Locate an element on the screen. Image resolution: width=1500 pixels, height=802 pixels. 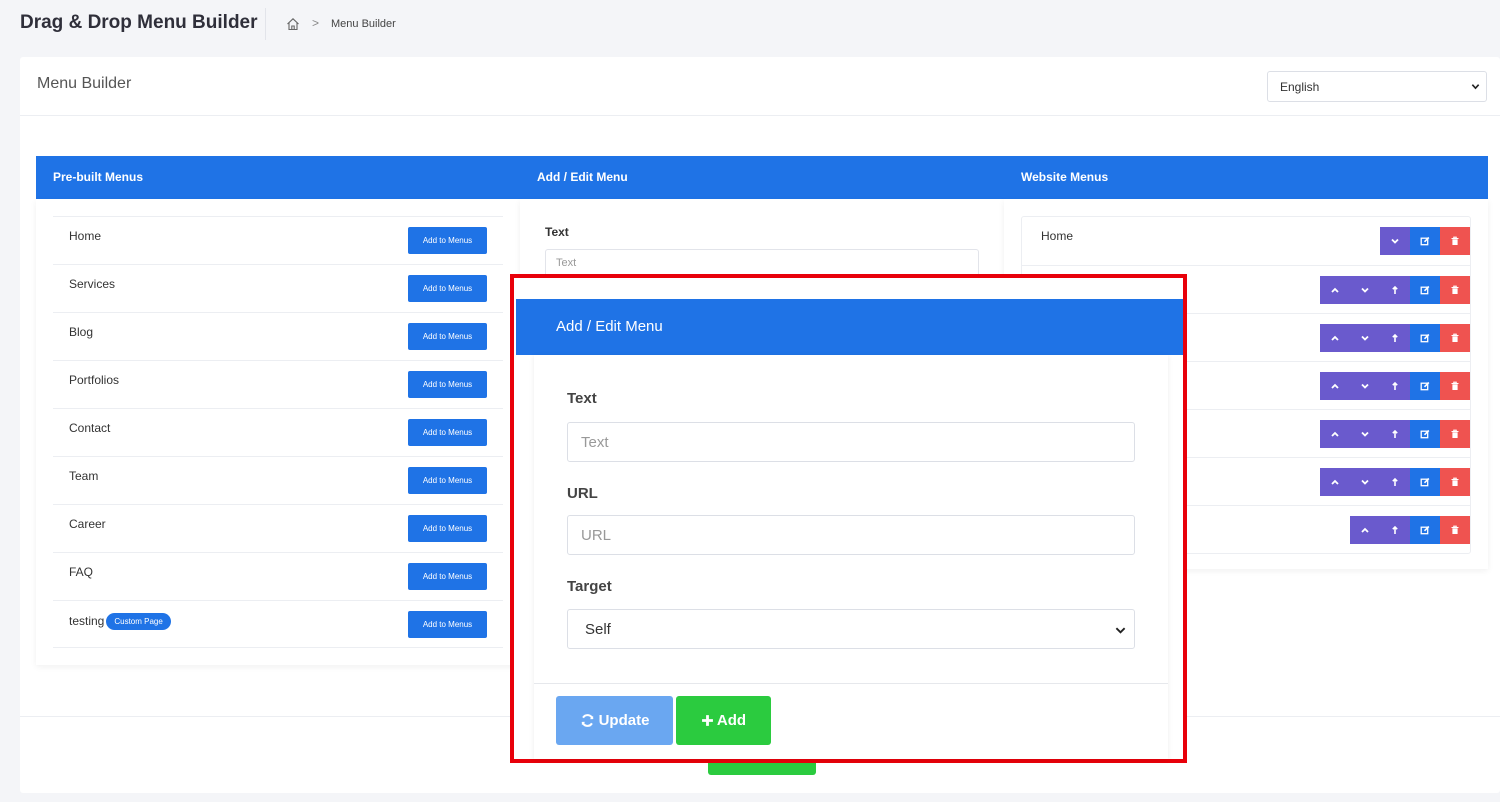
modal-target-label: Target is located at coordinates (589, 586).